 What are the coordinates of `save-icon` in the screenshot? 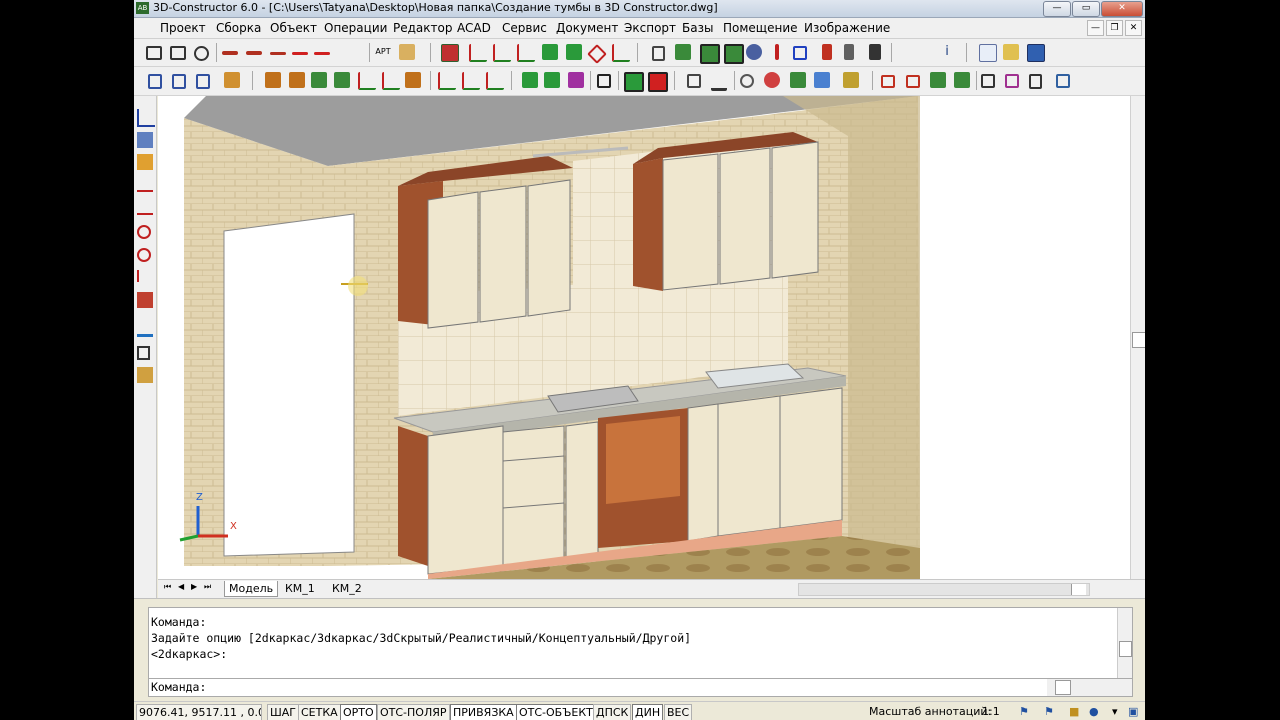 It's located at (1036, 53).